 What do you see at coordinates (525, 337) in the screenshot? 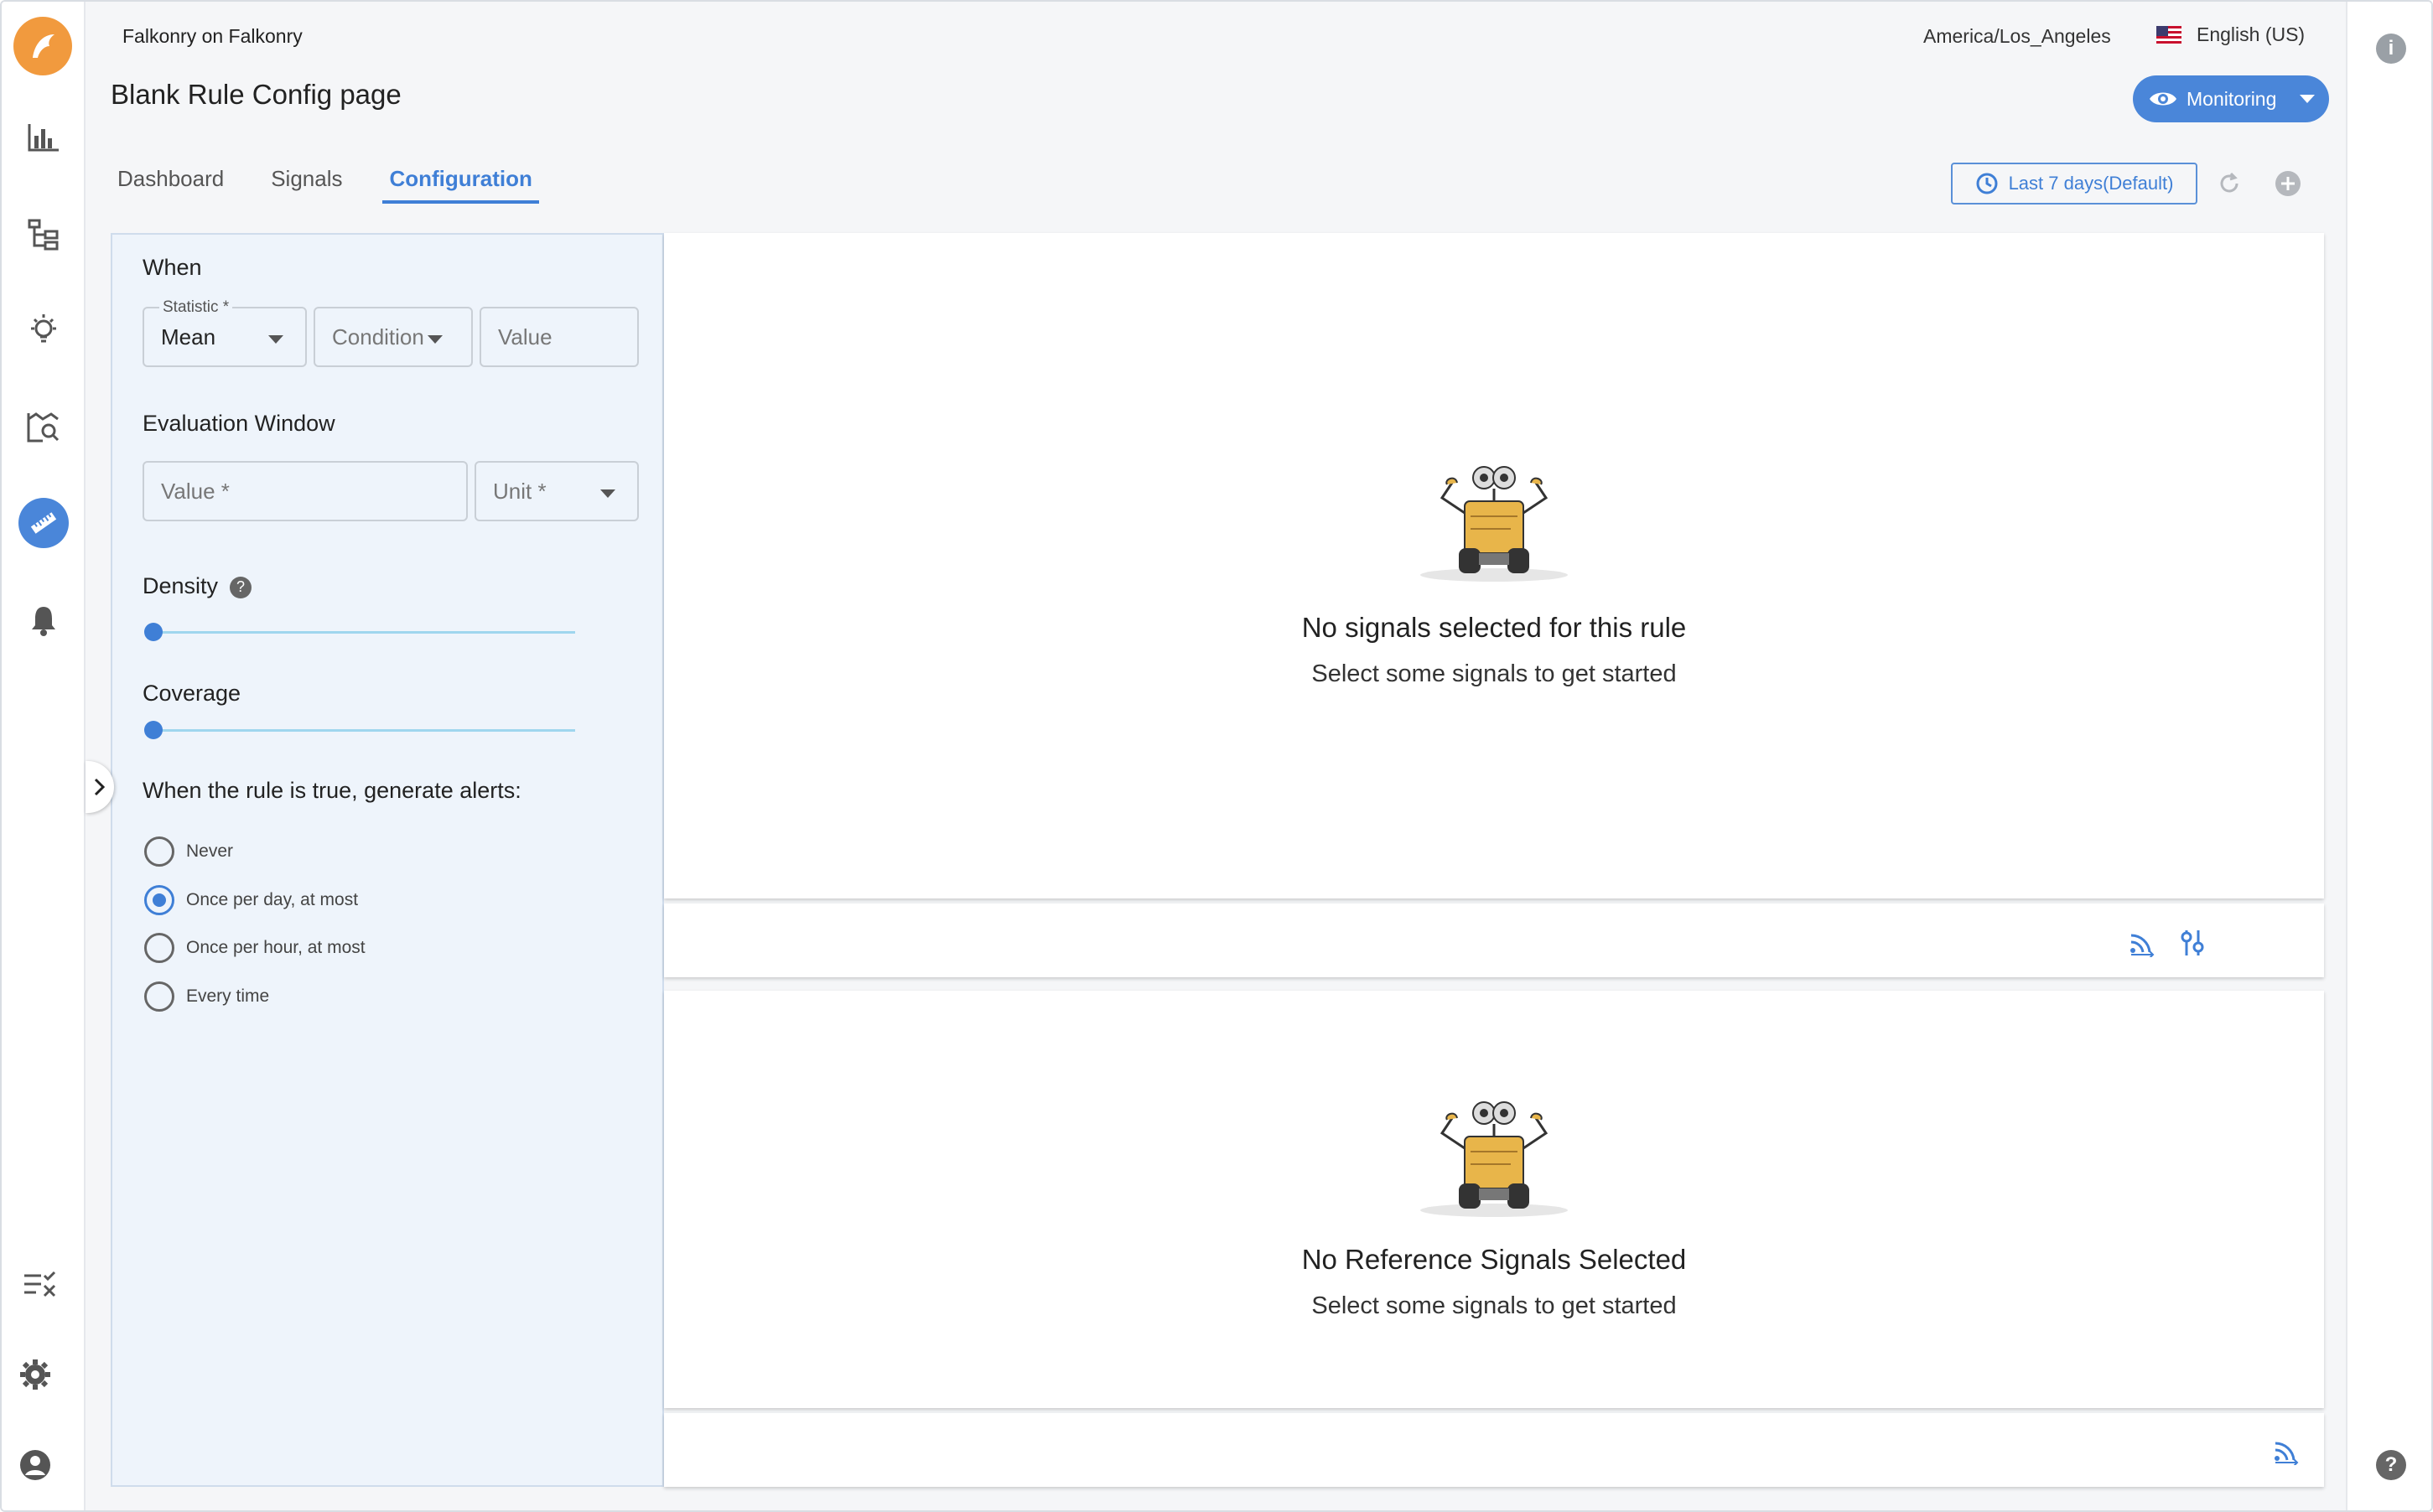
I see `value-placeholder: Value` at bounding box center [525, 337].